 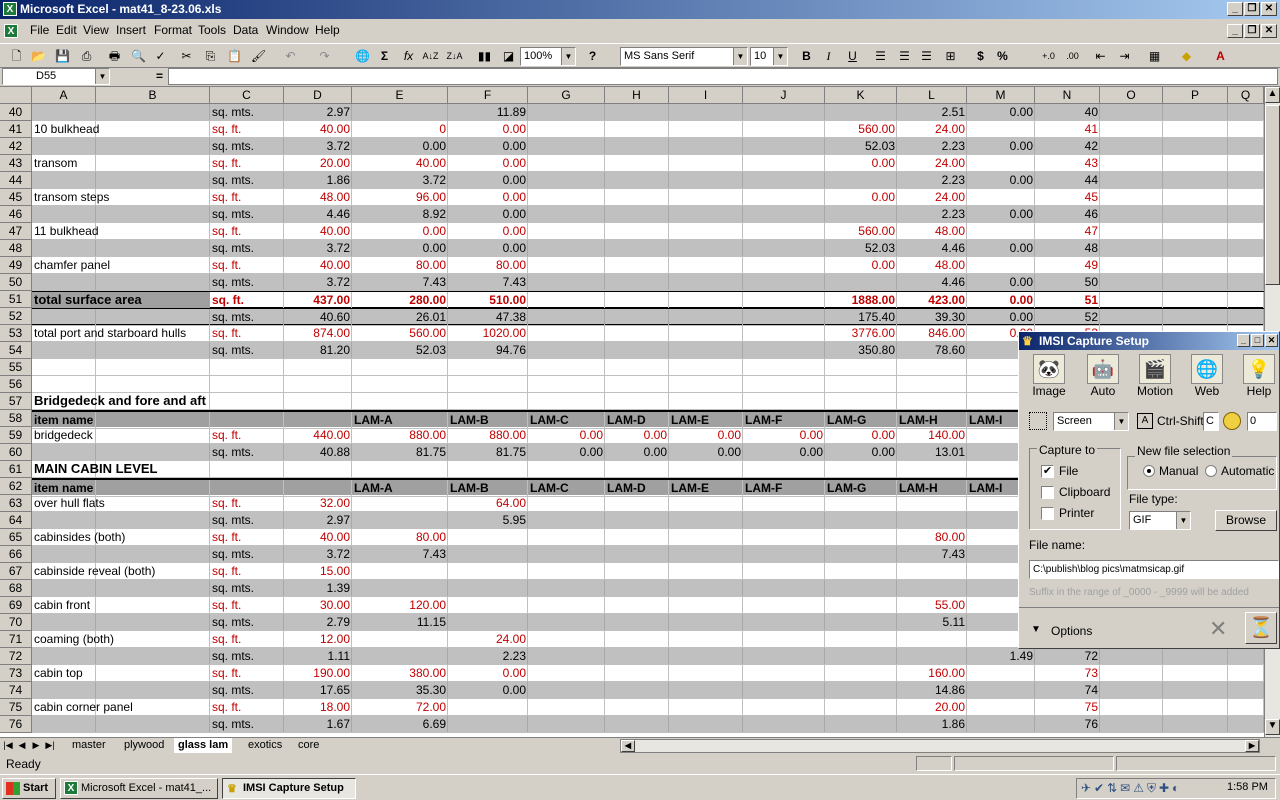 What do you see at coordinates (327, 30) in the screenshot?
I see `menu-help: Help` at bounding box center [327, 30].